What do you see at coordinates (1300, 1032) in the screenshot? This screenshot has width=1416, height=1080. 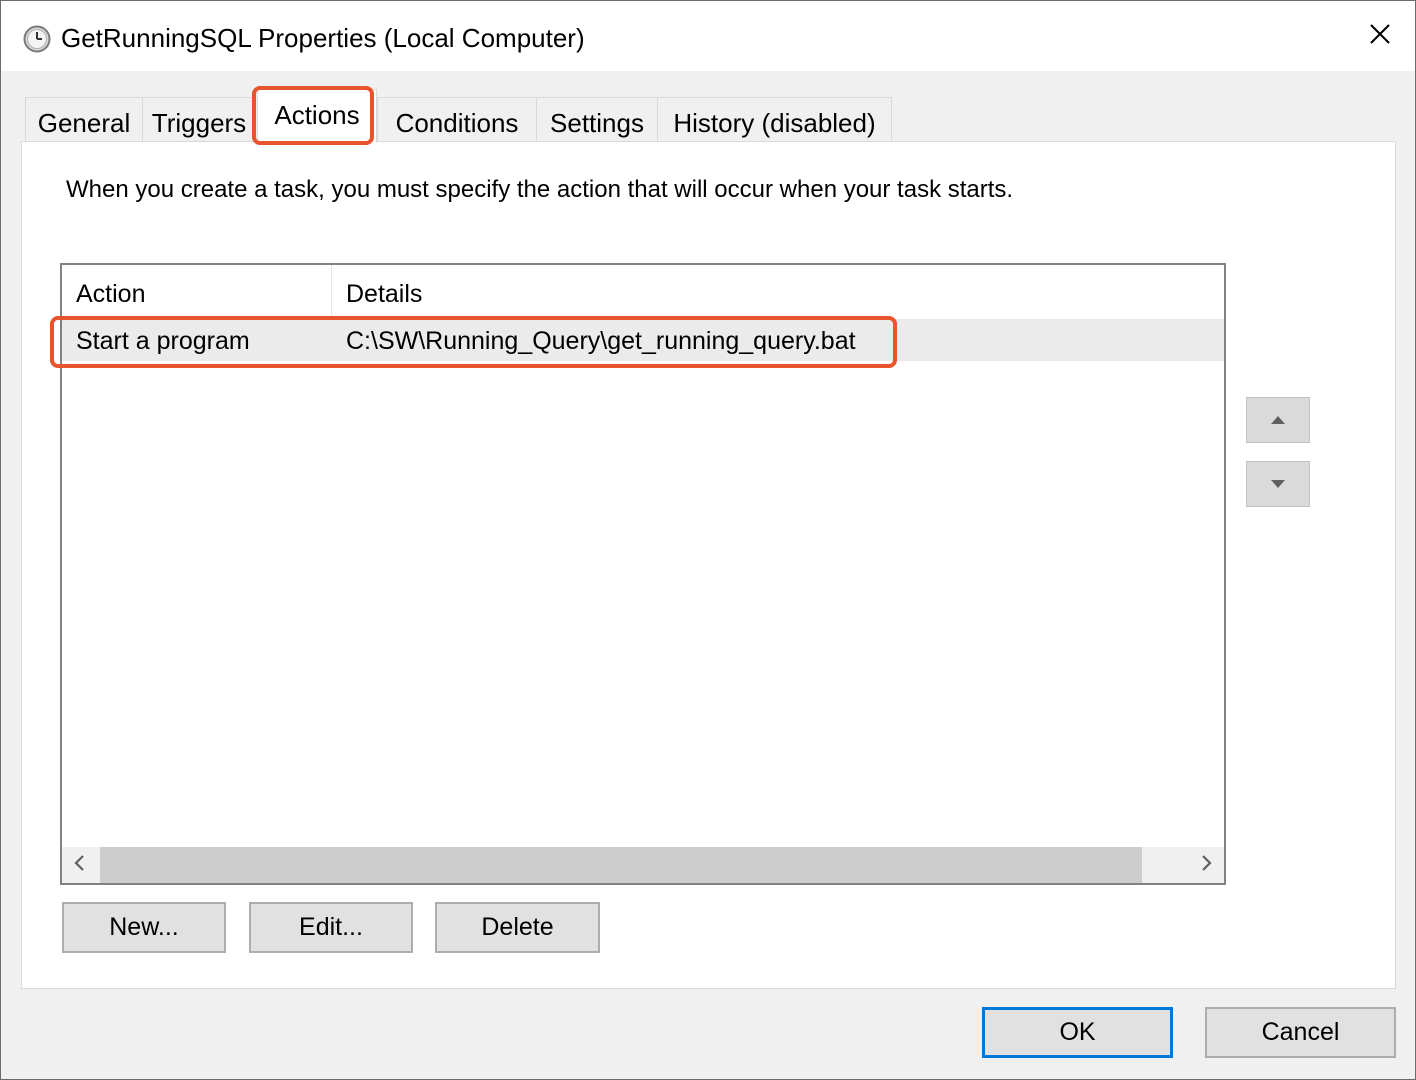 I see `cancel-button: Cancel` at bounding box center [1300, 1032].